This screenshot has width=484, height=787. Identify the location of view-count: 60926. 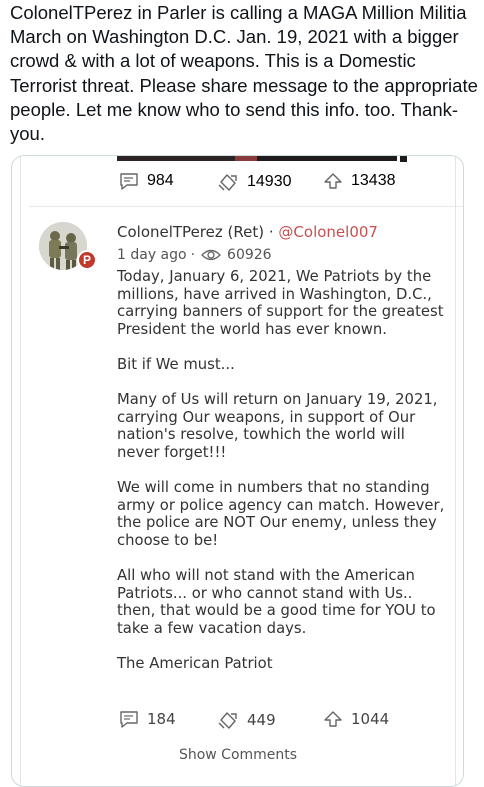
(249, 255).